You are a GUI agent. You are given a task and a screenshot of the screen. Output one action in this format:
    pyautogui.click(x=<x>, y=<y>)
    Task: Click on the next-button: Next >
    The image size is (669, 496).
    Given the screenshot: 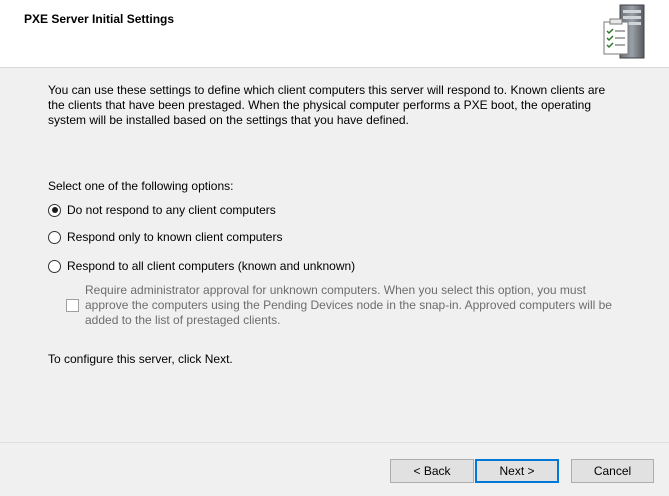 What is the action you would take?
    pyautogui.click(x=517, y=471)
    